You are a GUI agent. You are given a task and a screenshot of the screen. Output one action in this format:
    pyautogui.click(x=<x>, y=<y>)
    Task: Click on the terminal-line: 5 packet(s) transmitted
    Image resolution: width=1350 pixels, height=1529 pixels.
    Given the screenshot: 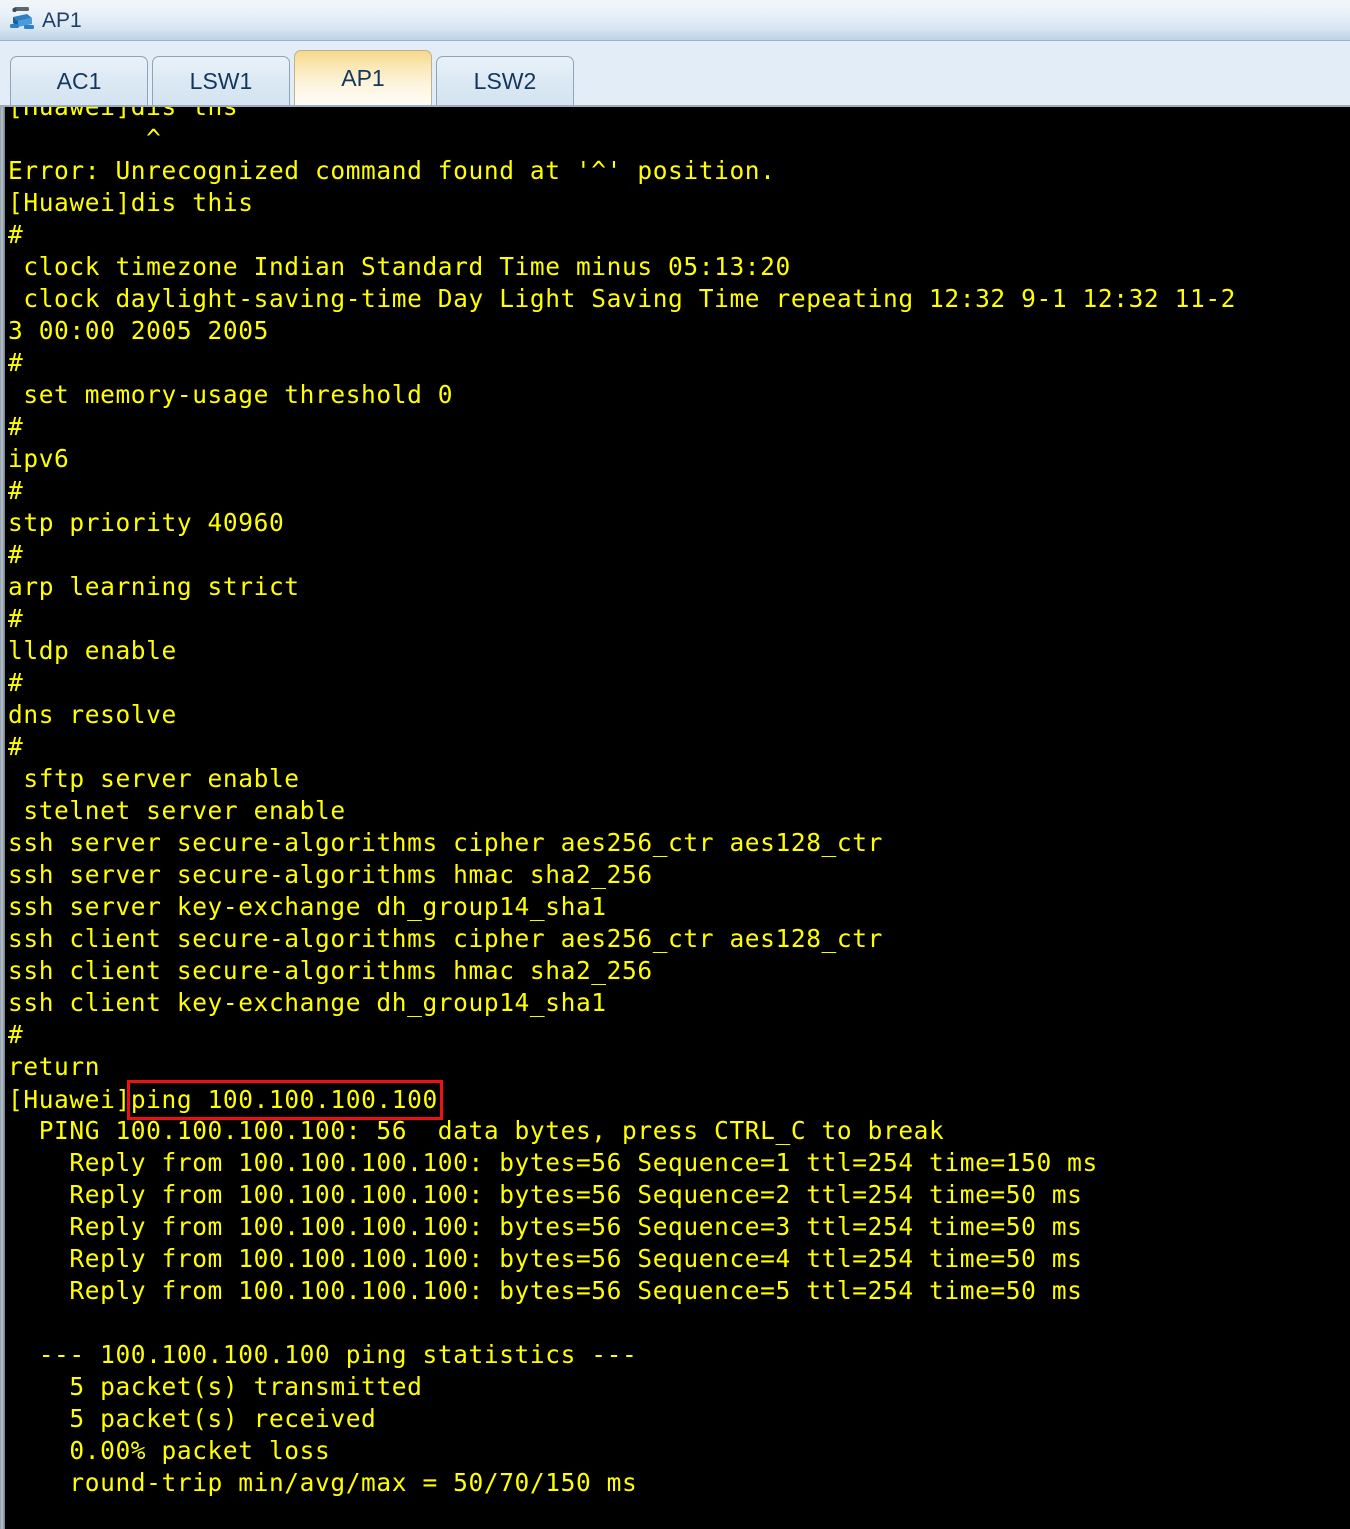 What is the action you would take?
    pyautogui.click(x=215, y=1386)
    